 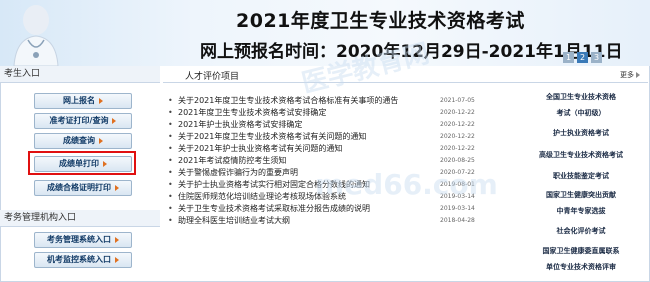 I want to click on exam-monitoring-system-button: 机考监控系统入口, so click(x=83, y=260).